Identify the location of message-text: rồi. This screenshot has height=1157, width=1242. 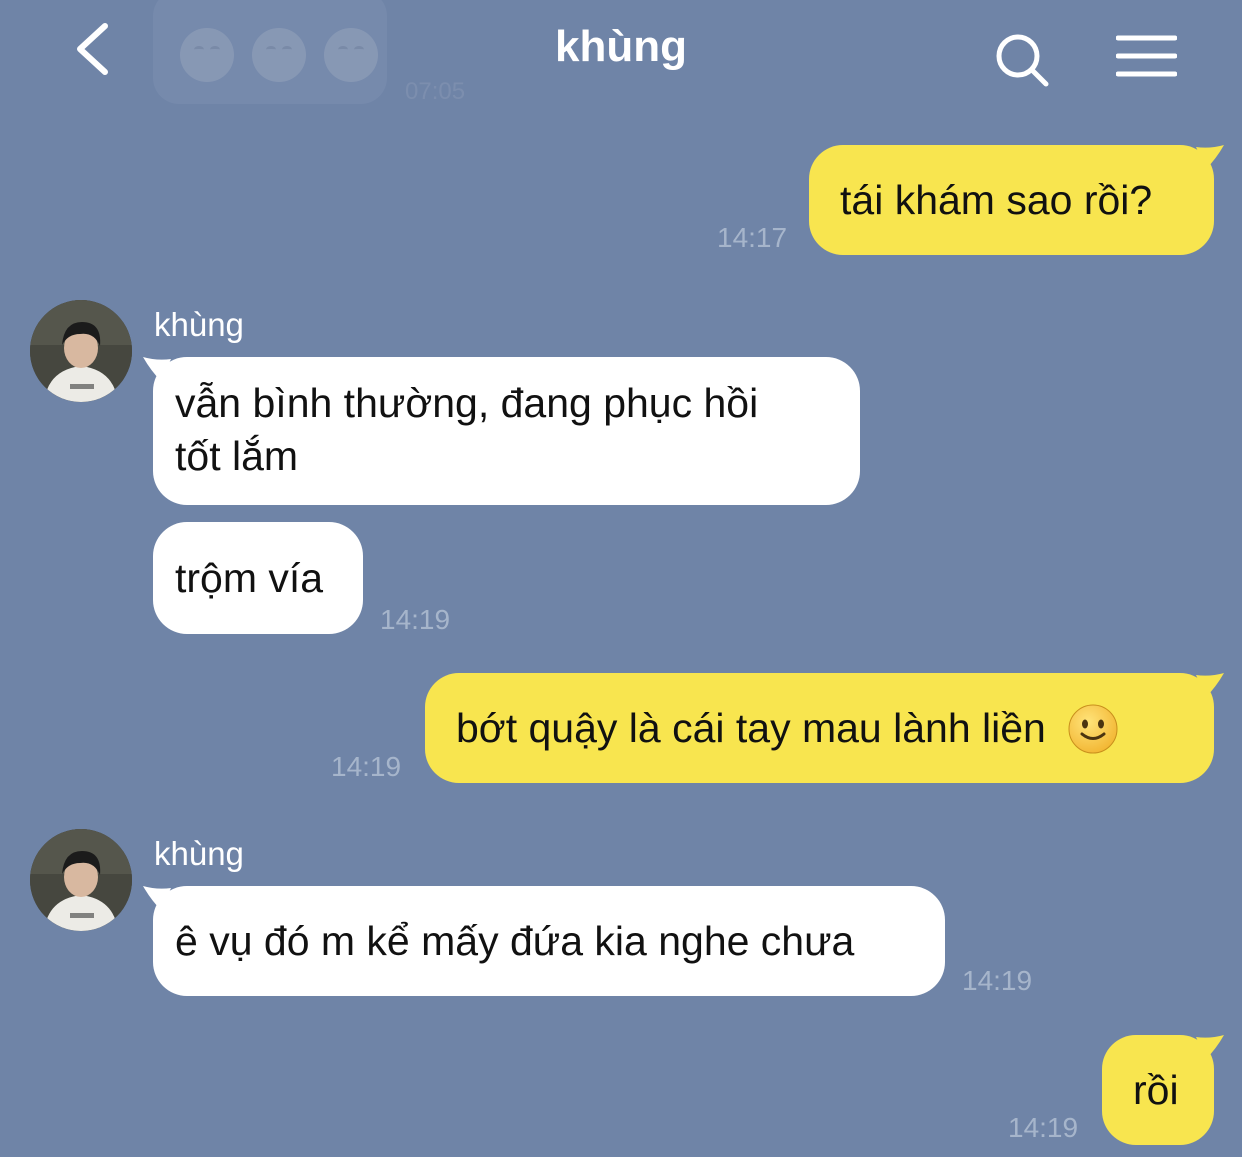
(1156, 1090).